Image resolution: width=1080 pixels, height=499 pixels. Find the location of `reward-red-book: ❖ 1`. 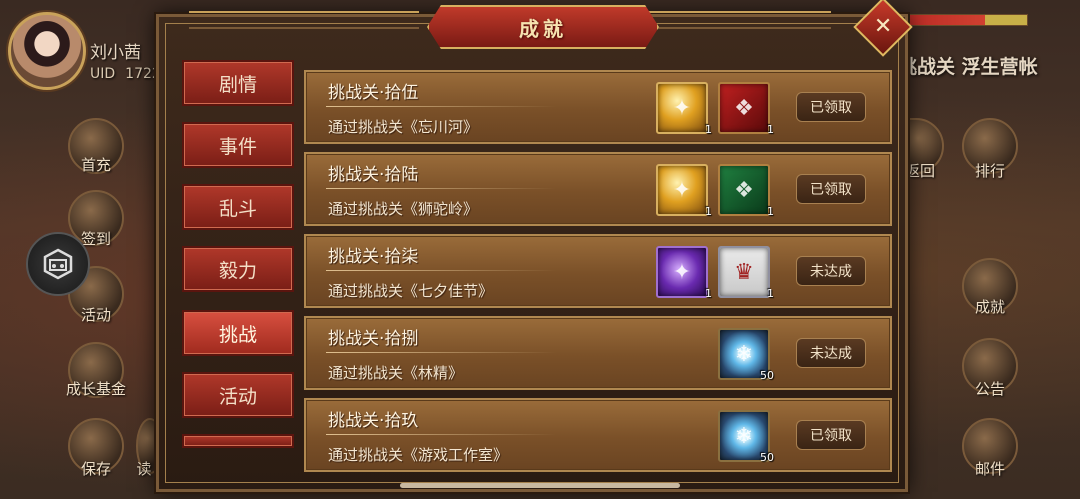

reward-red-book: ❖ 1 is located at coordinates (746, 109).